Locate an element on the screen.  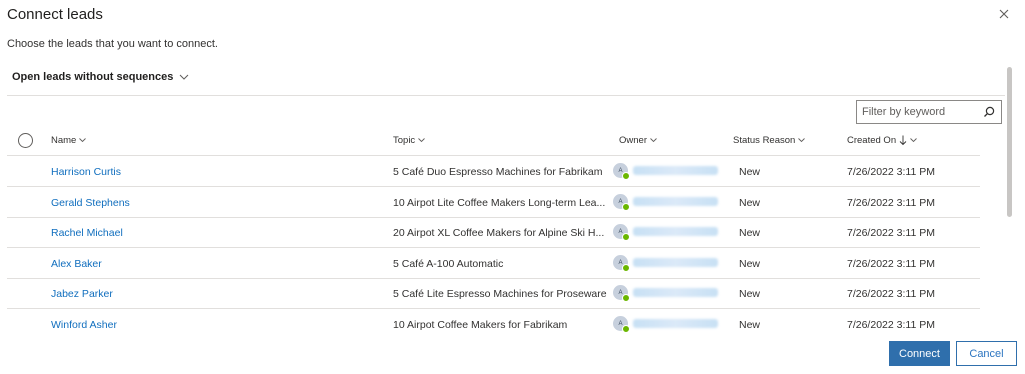
filter-box is located at coordinates (929, 112).